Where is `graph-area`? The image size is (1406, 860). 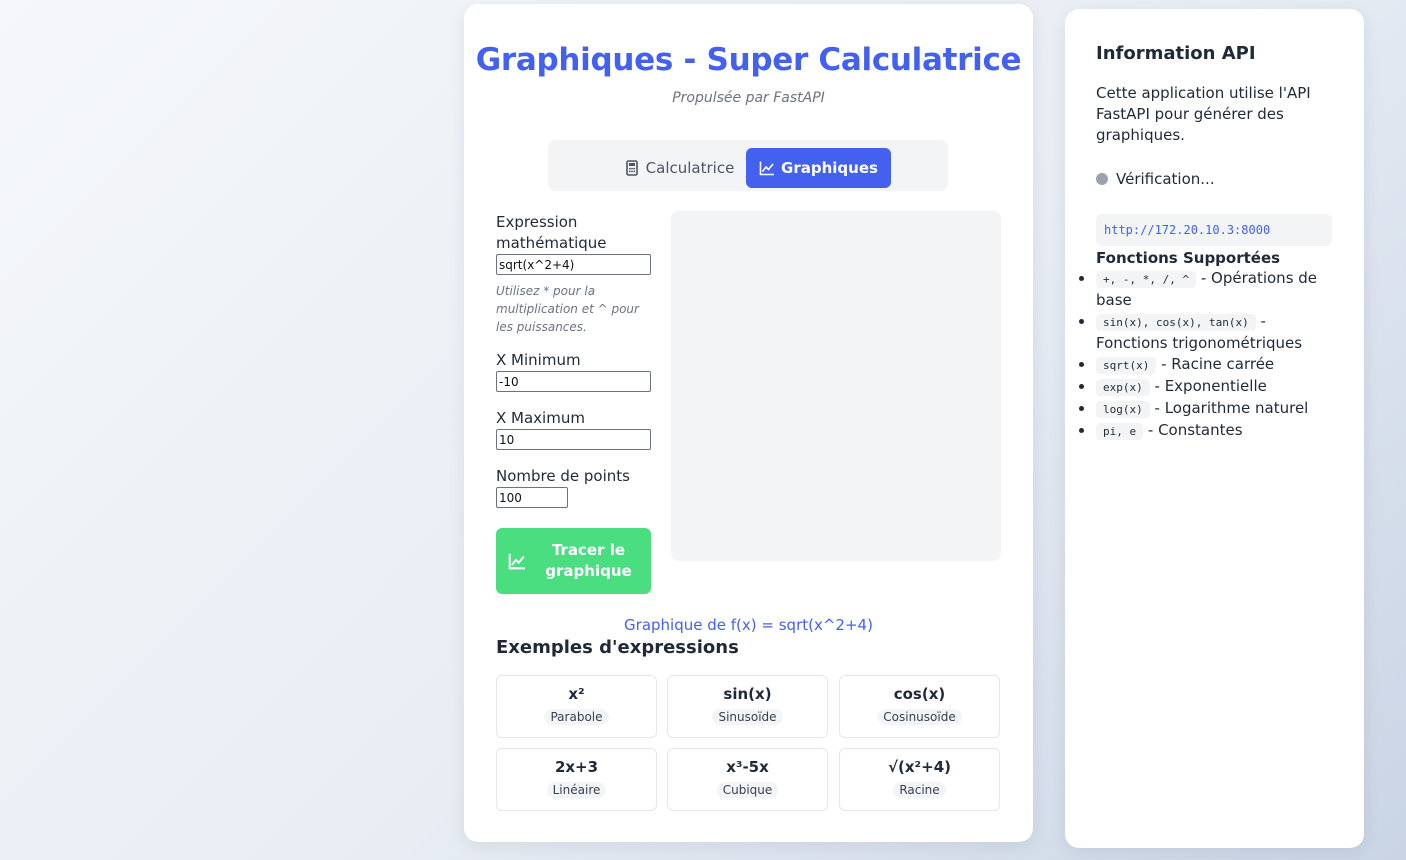 graph-area is located at coordinates (836, 386).